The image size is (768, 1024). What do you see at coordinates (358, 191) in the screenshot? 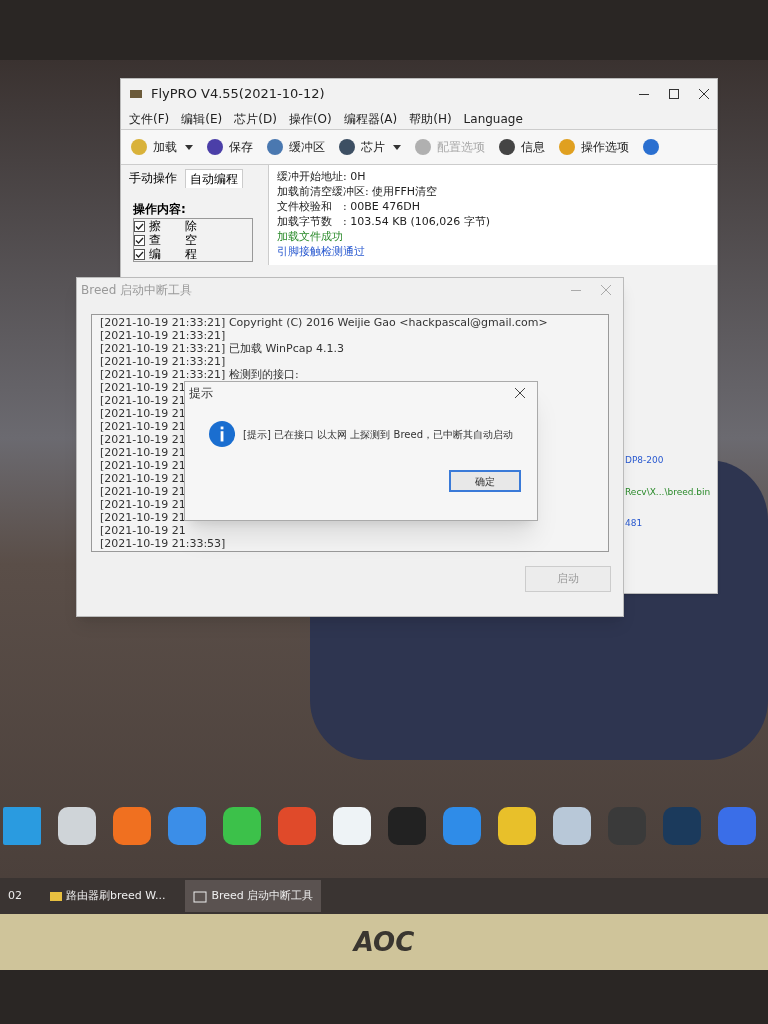
I see `log-line: 加载前清空缓冲区: 使用FFH清空` at bounding box center [358, 191].